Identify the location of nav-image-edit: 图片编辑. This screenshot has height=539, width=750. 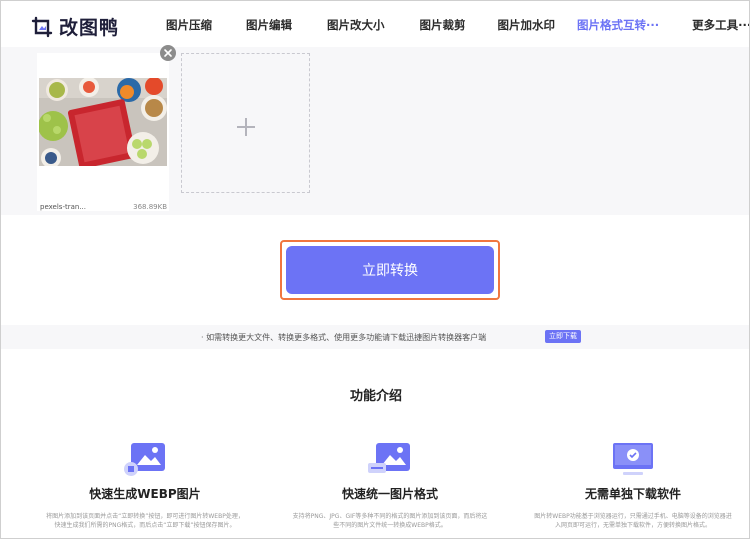
(269, 25).